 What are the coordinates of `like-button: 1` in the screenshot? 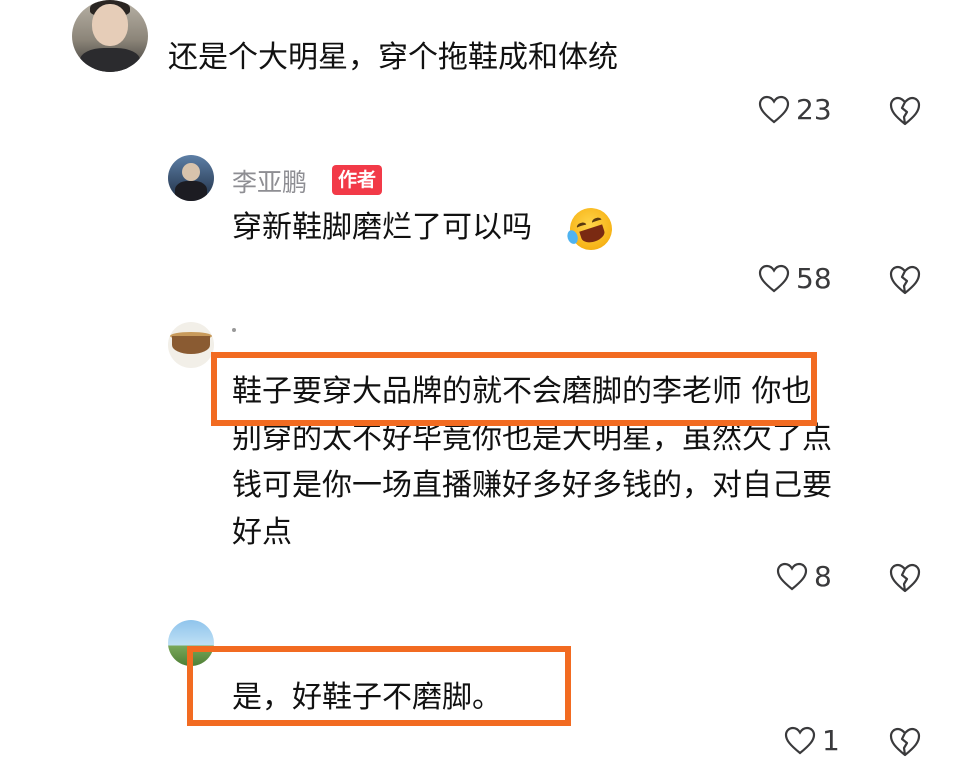 It's located at (812, 740).